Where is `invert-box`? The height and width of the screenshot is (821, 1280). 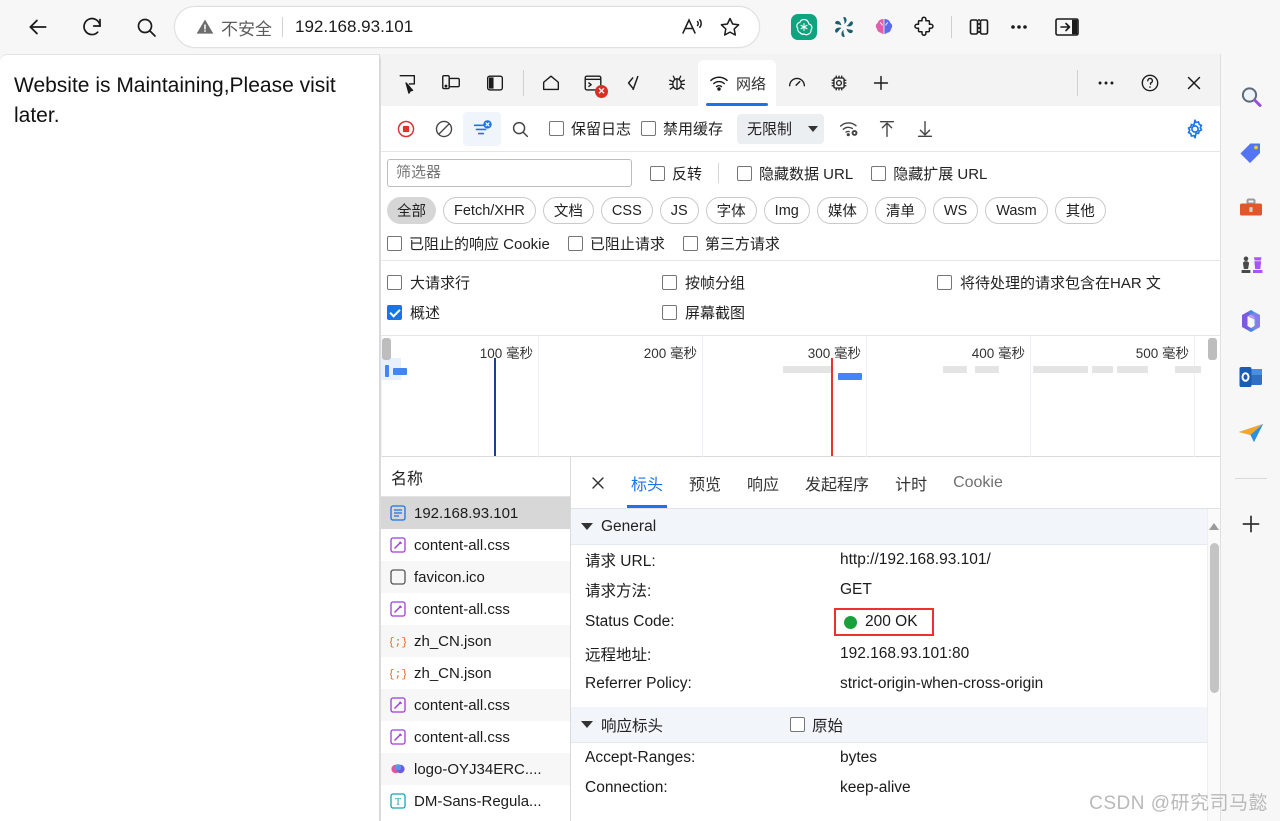 invert-box is located at coordinates (657, 173).